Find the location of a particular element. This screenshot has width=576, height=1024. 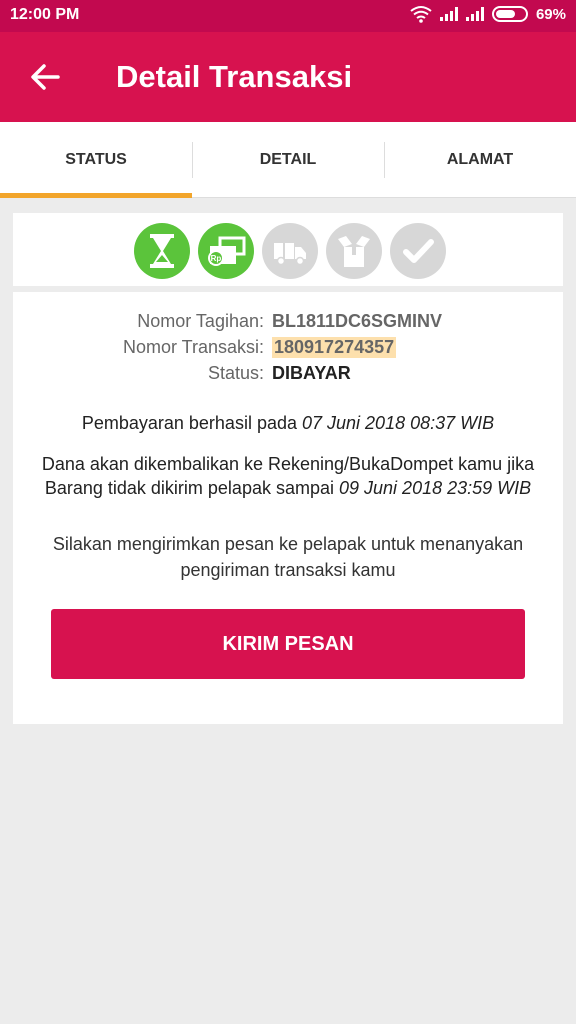

payment-date: 07 Juni 2018 08:37 WIB is located at coordinates (398, 423).